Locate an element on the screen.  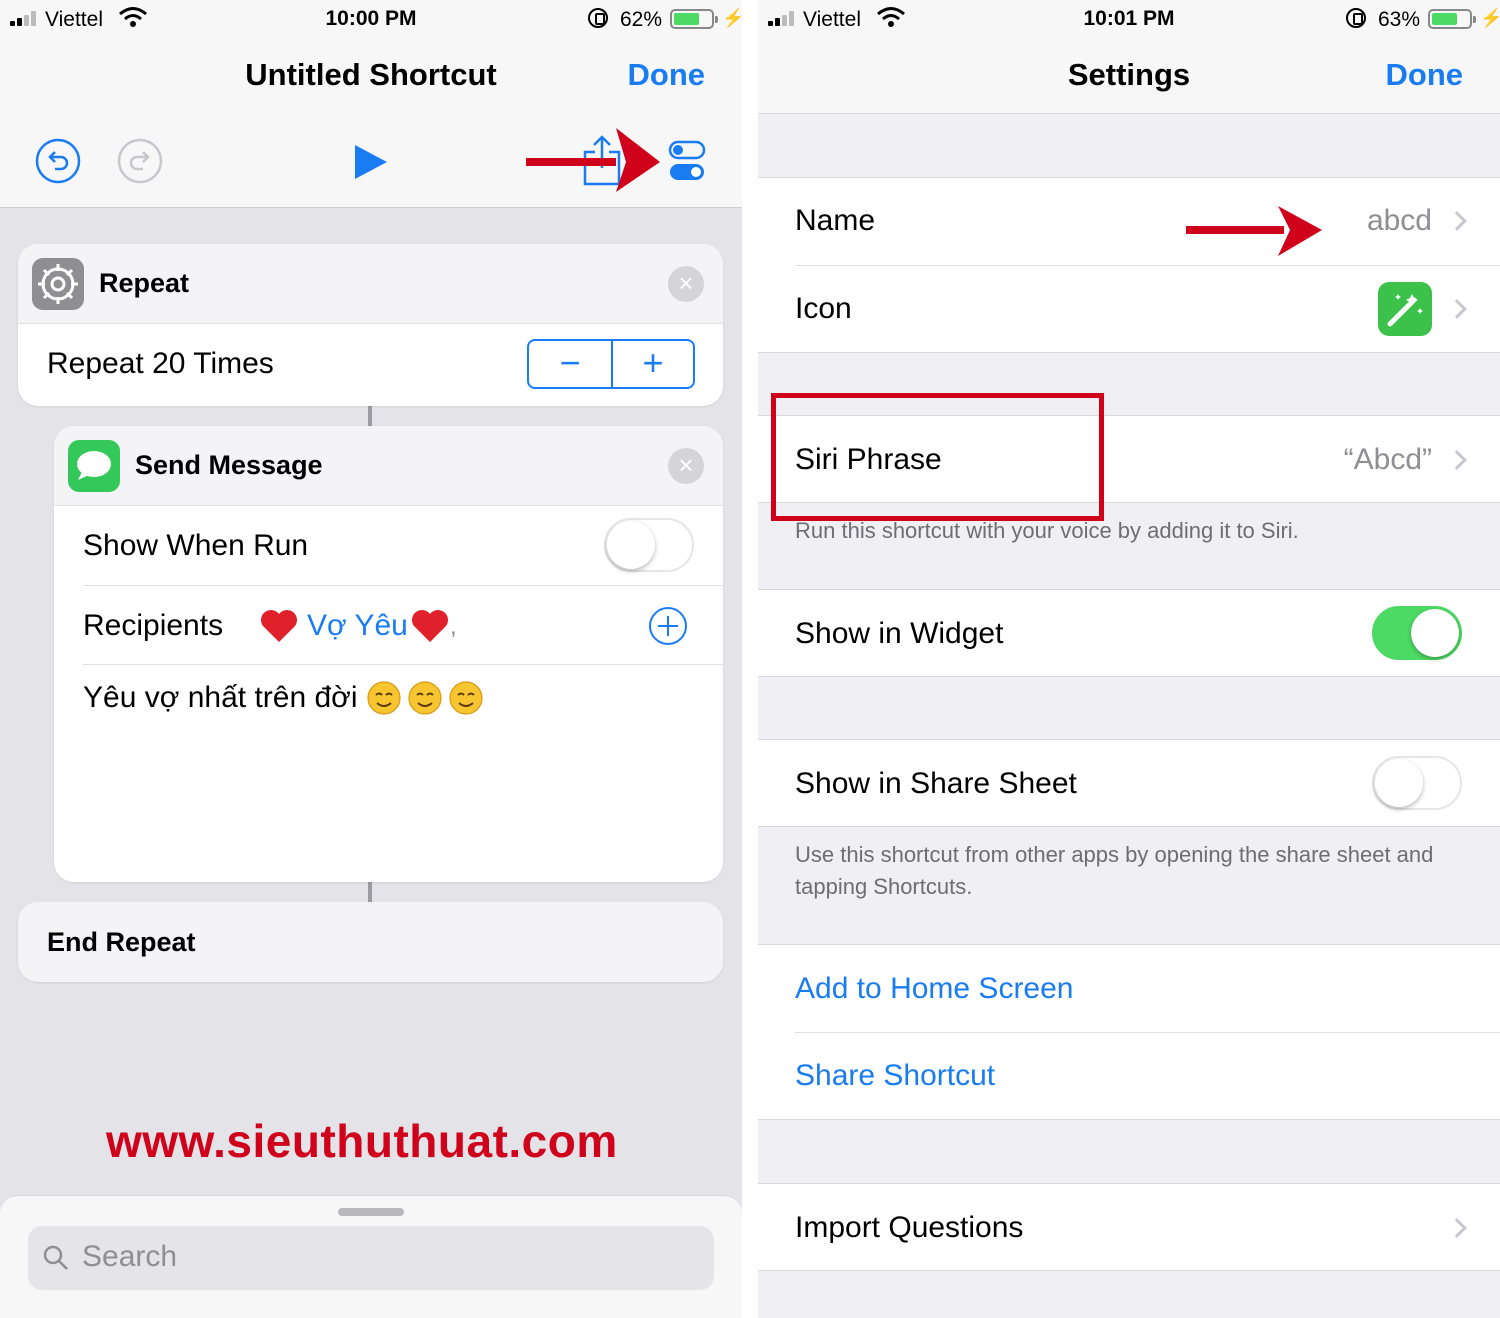
name-value: abcd is located at coordinates (1399, 220).